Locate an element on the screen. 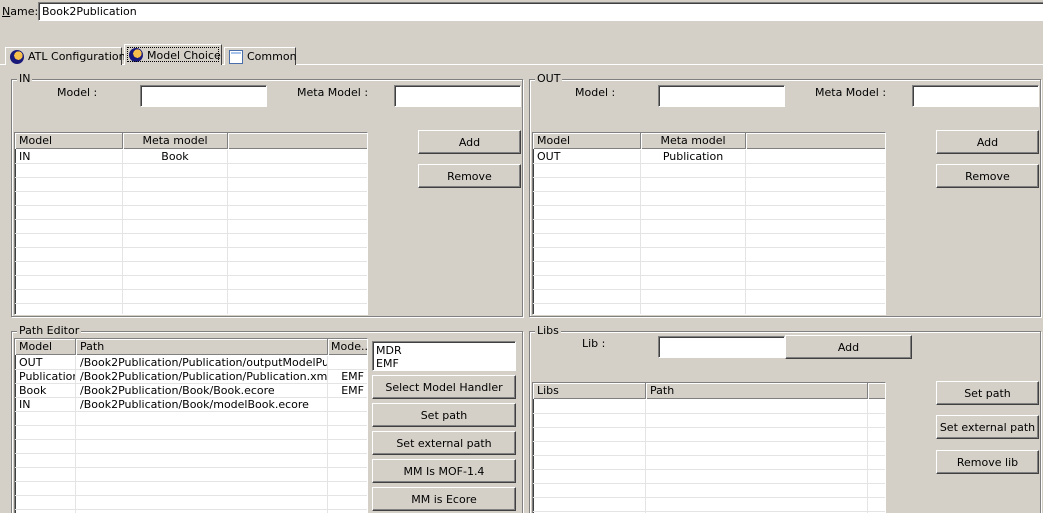 This screenshot has width=1043, height=513. libs-set-external-path-button: Set external path is located at coordinates (987, 427).